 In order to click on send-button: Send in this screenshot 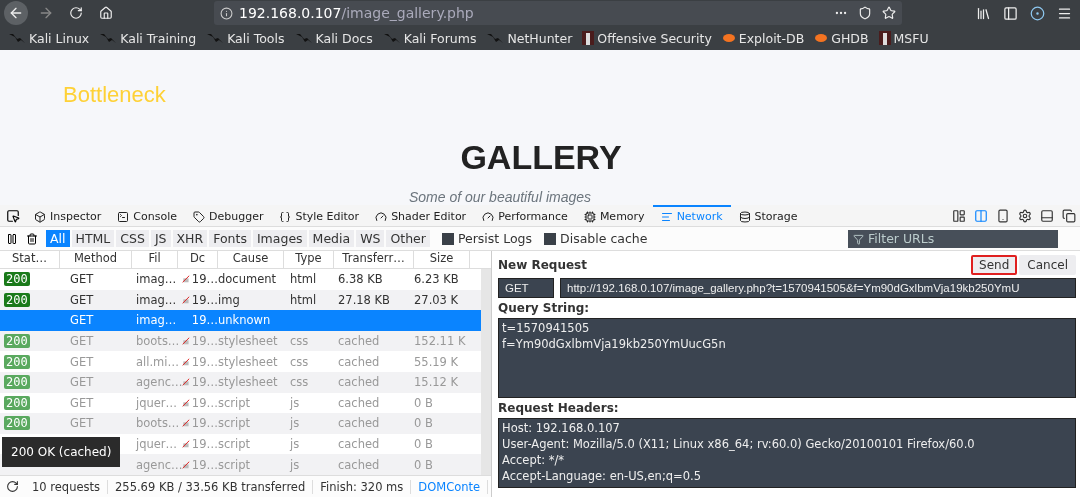, I will do `click(994, 265)`.